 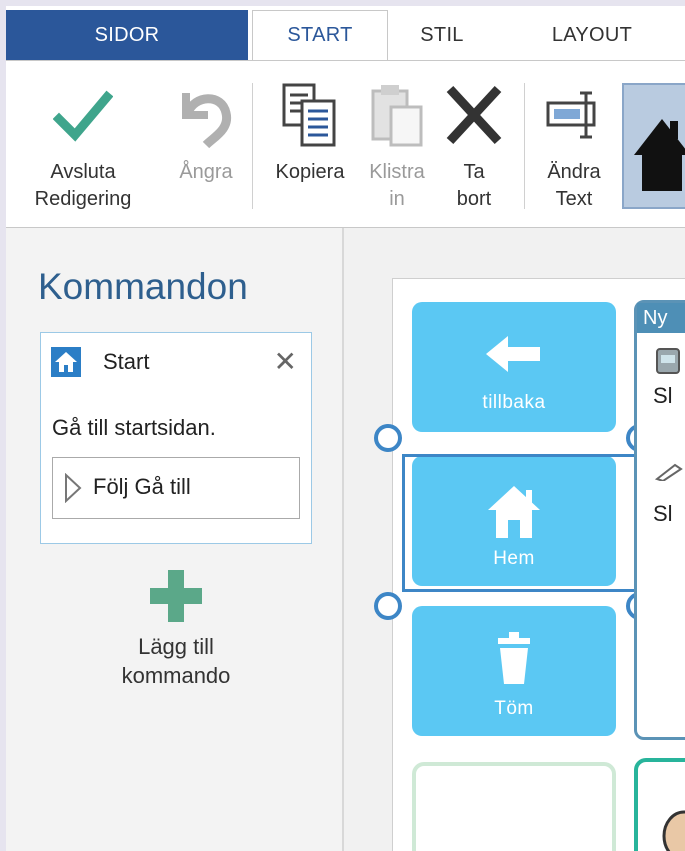 I want to click on tab-layout: LAYOUT, so click(x=592, y=35).